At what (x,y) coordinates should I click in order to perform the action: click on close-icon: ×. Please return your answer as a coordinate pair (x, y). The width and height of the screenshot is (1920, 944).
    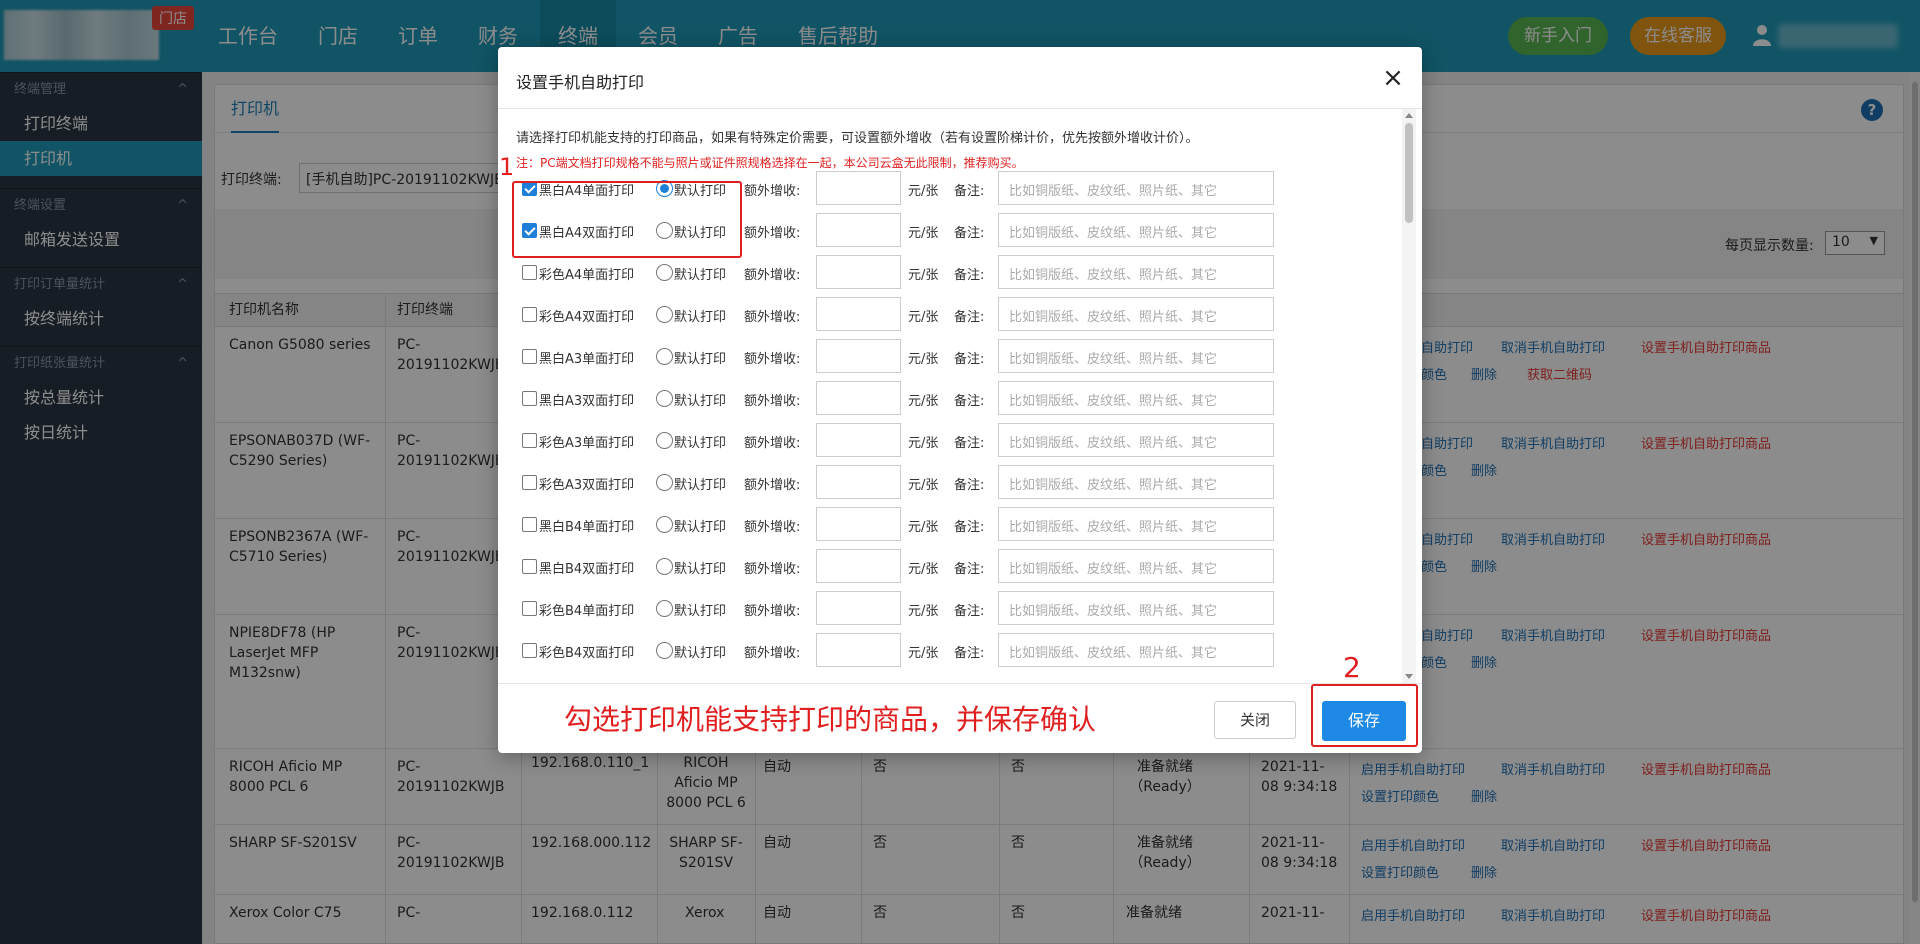
    Looking at the image, I should click on (1393, 78).